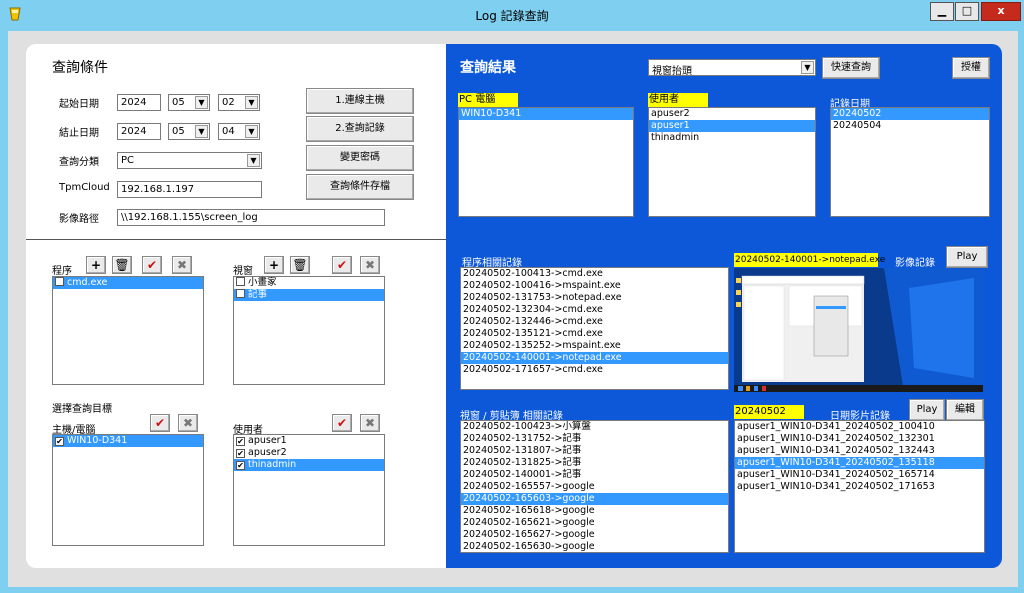  What do you see at coordinates (859, 463) in the screenshot?
I see `list-item: apuser1_WIN10-D341_20240502_135118` at bounding box center [859, 463].